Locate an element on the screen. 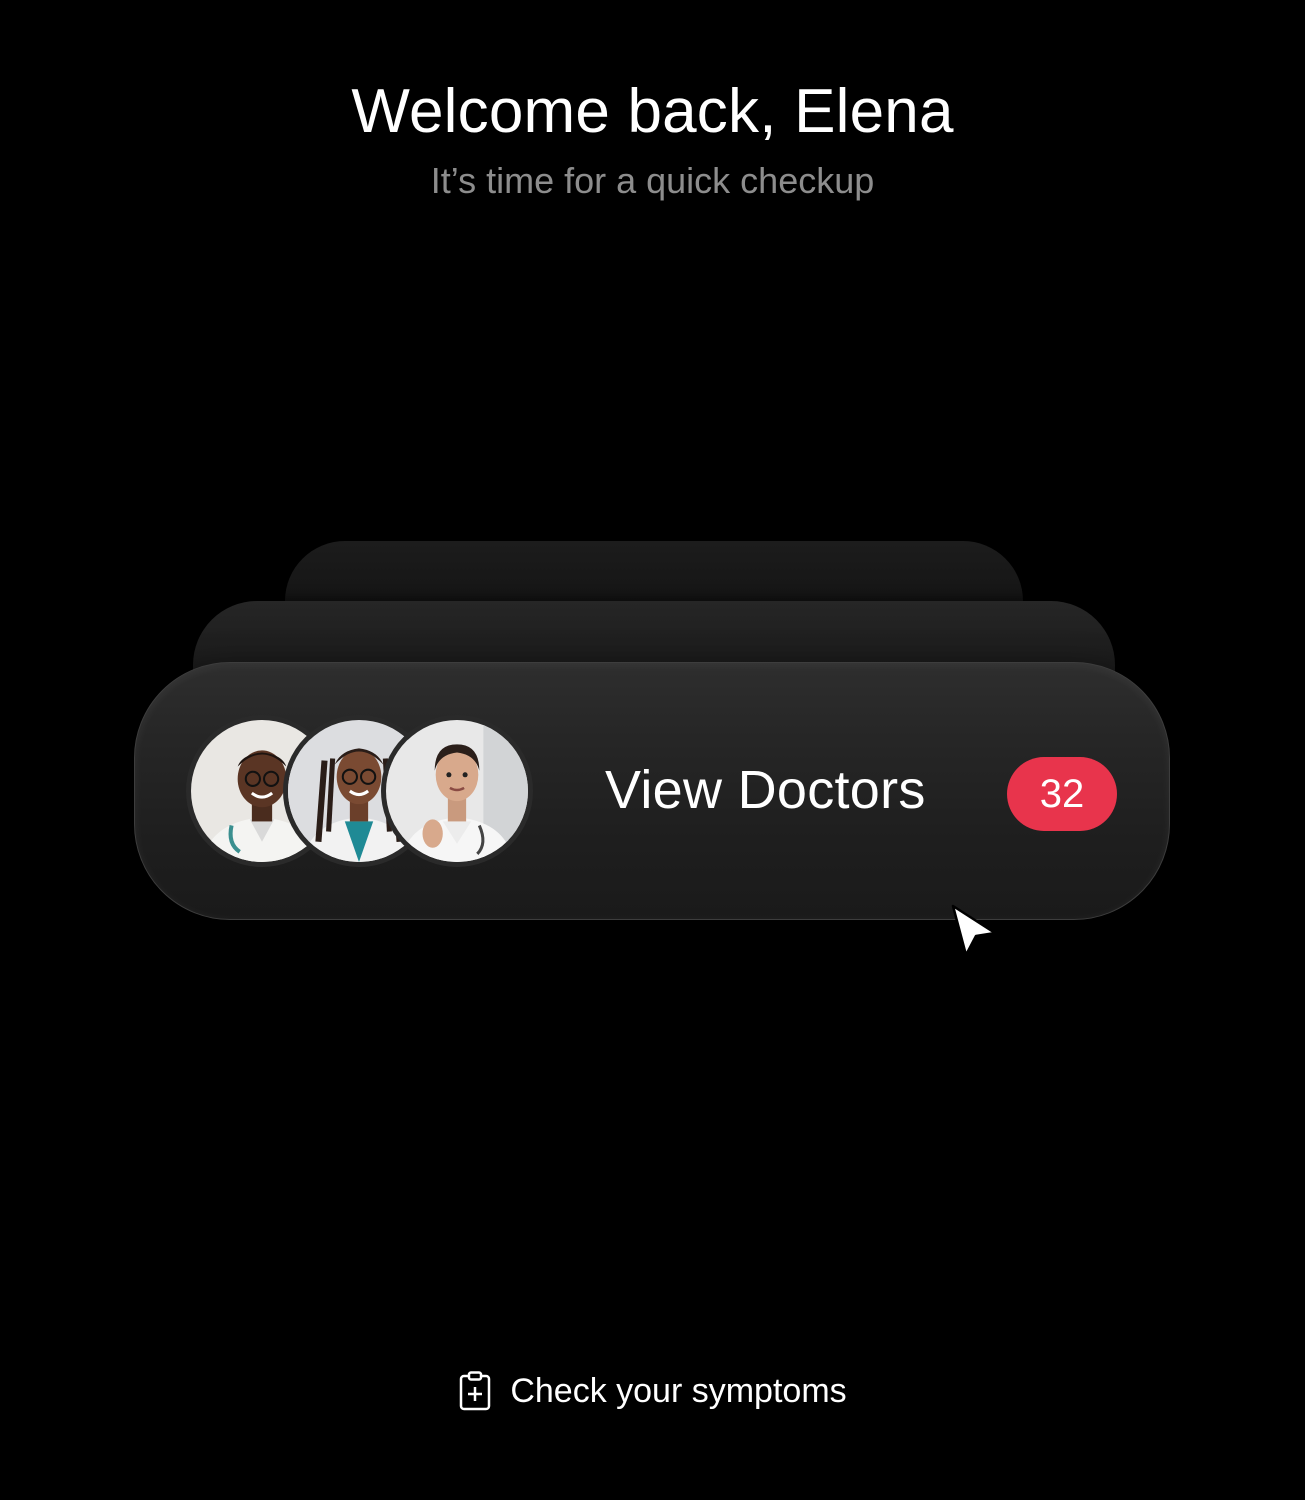 The image size is (1305, 1500). view-doctors-label: View Doctors is located at coordinates (765, 790).